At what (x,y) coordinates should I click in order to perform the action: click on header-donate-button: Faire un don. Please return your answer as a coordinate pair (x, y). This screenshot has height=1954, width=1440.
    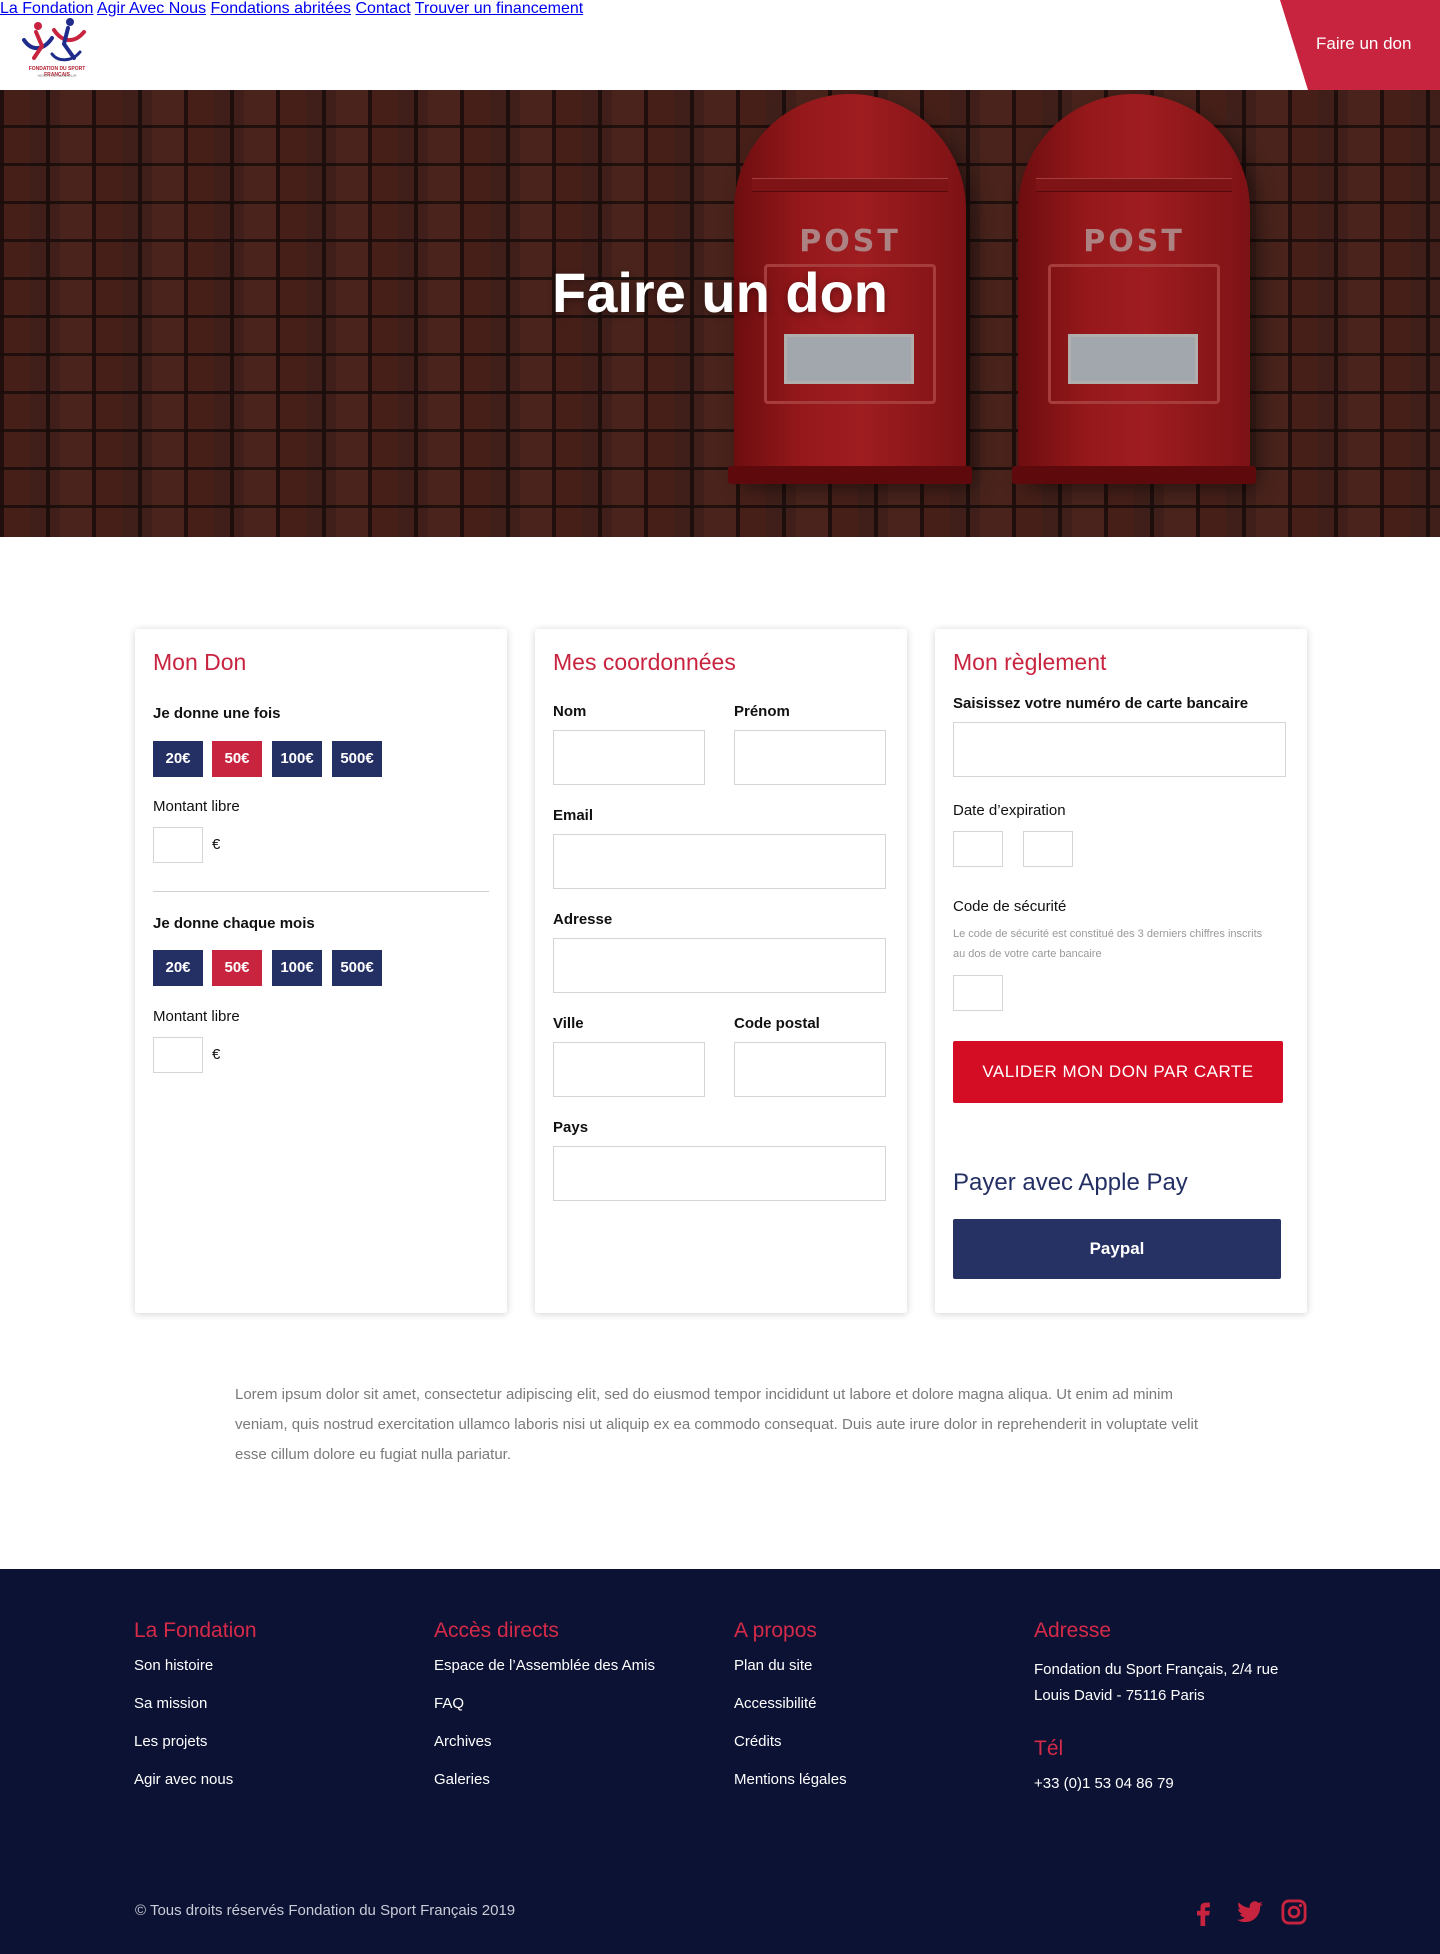
    Looking at the image, I should click on (1360, 45).